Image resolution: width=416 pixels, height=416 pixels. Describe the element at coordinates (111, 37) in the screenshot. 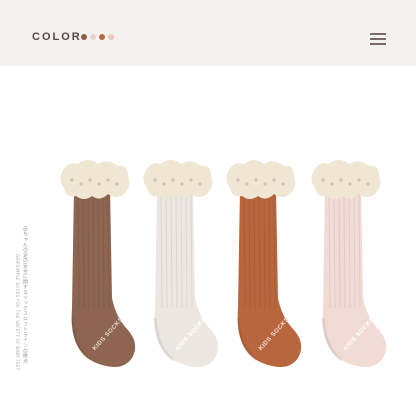

I see `swatch-pink` at that location.